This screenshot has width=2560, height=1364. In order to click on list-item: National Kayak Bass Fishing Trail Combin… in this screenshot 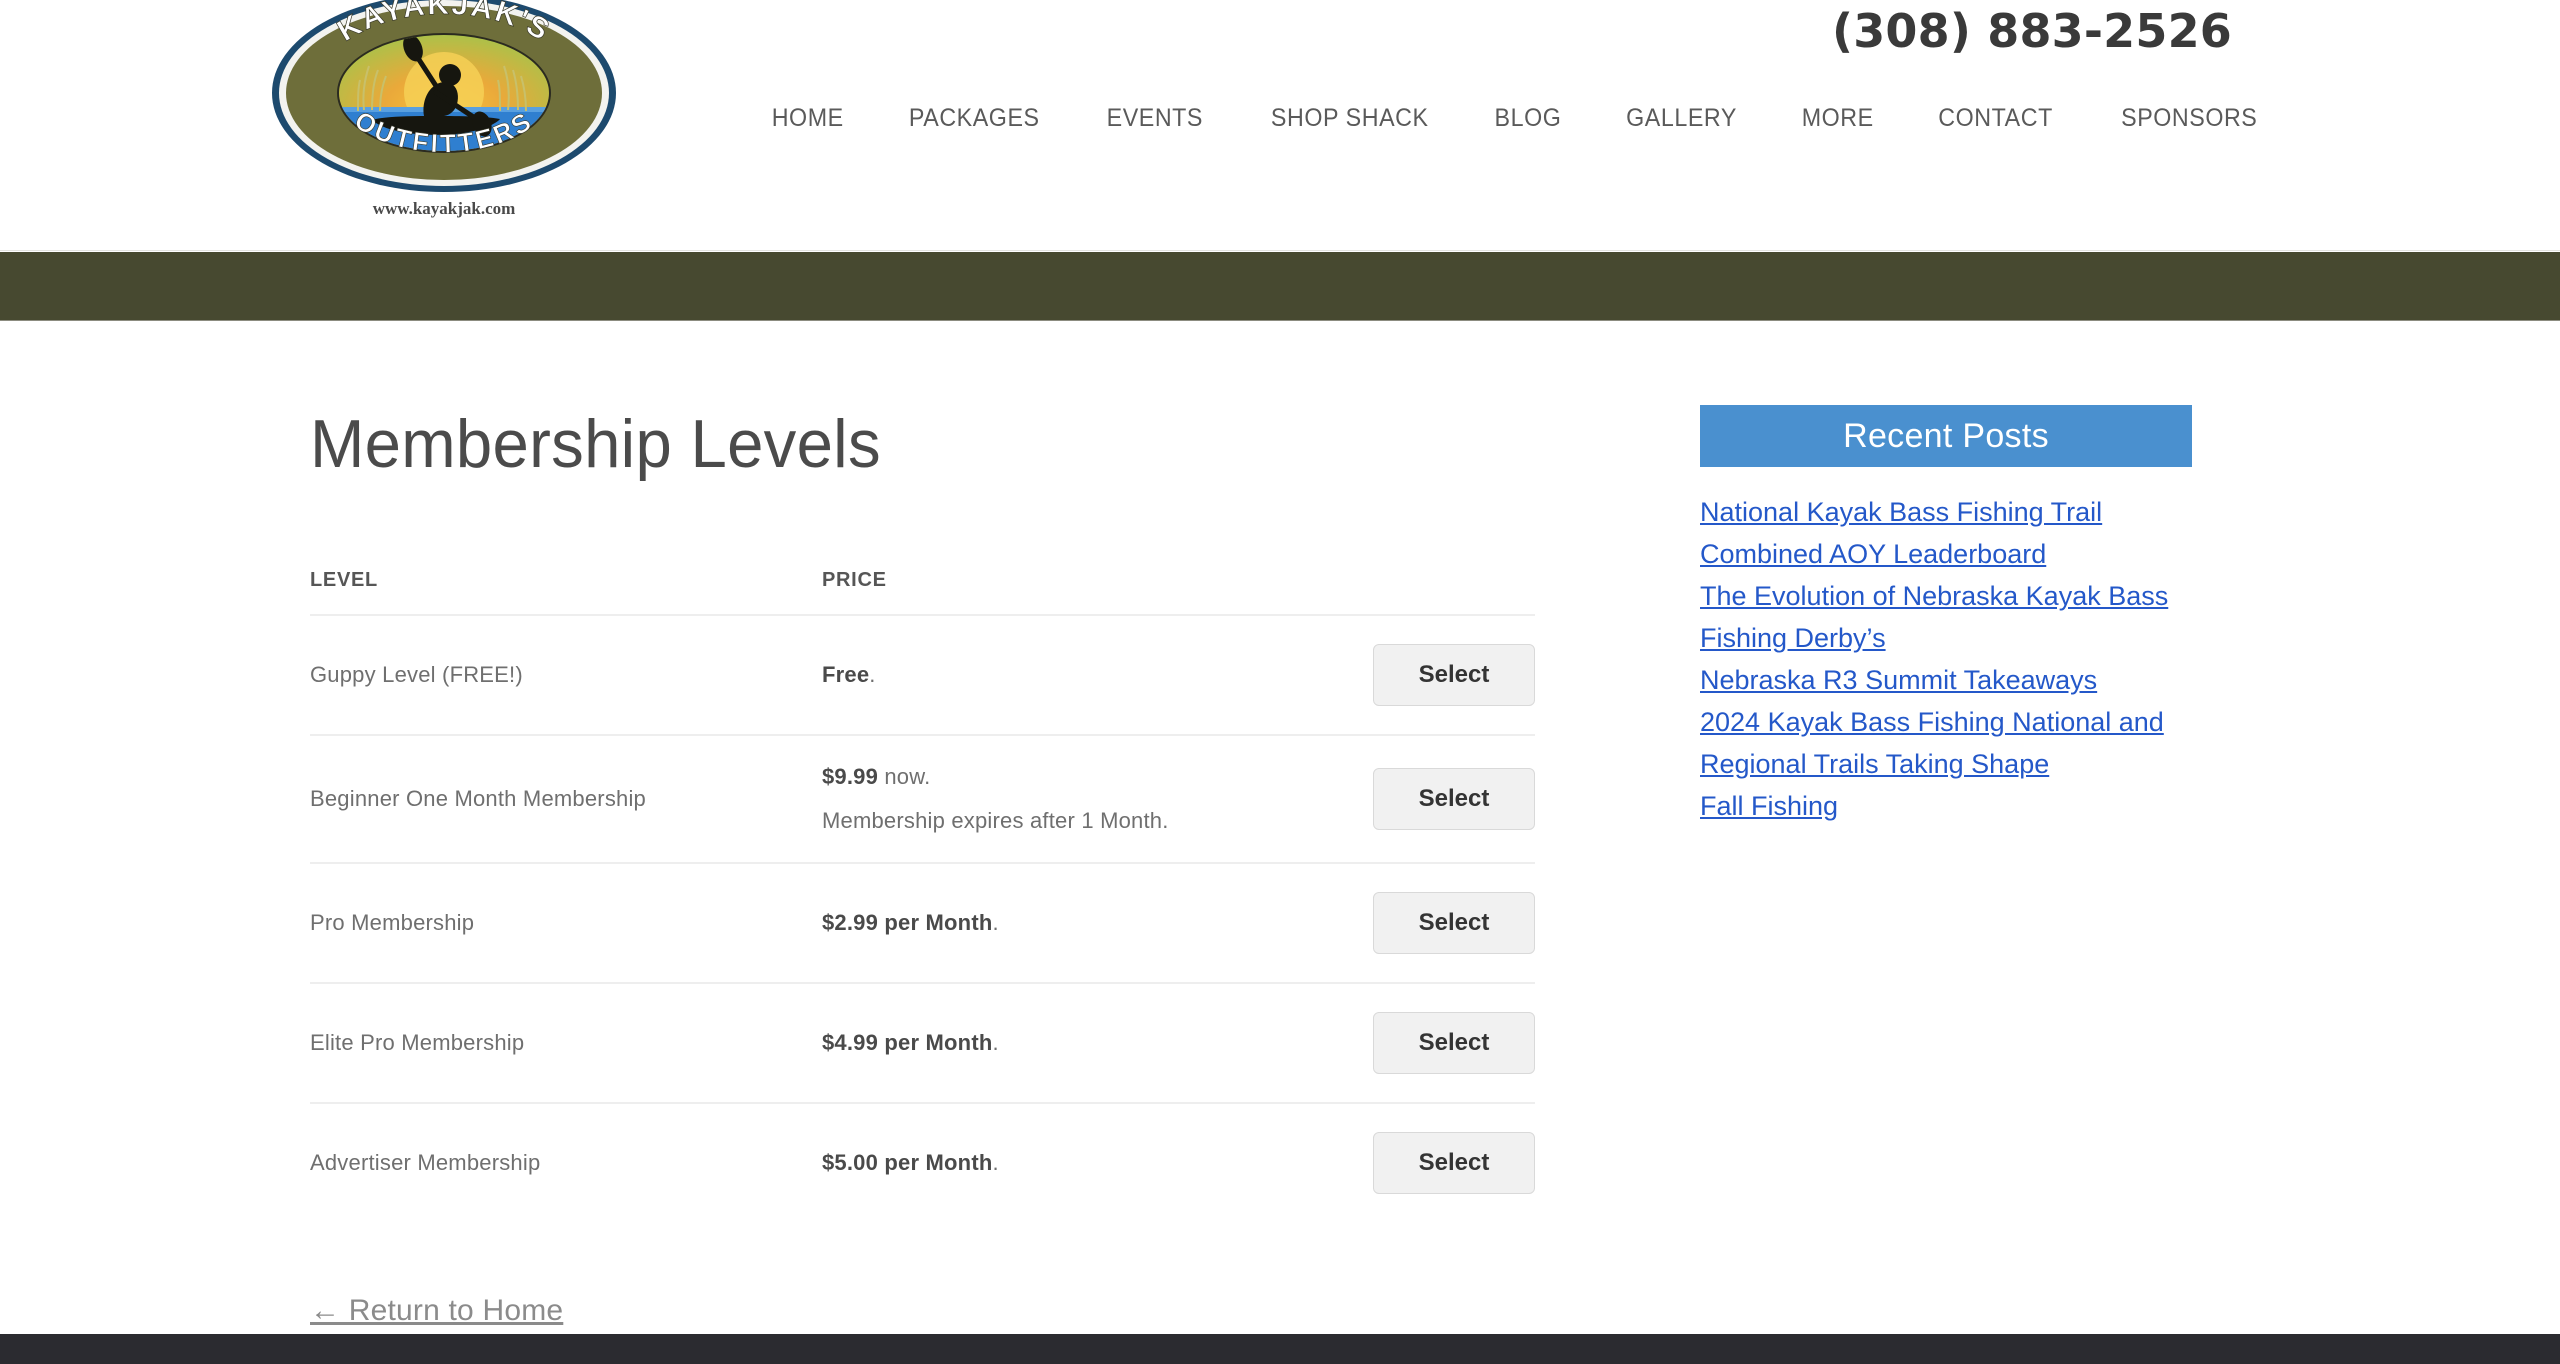, I will do `click(1946, 533)`.